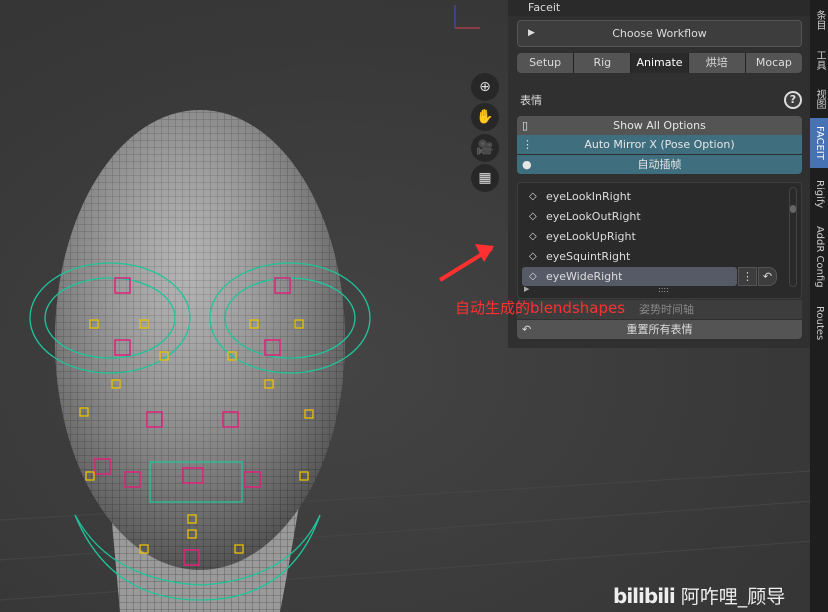 The image size is (828, 612). I want to click on axis-gizmo, so click(467, 17).